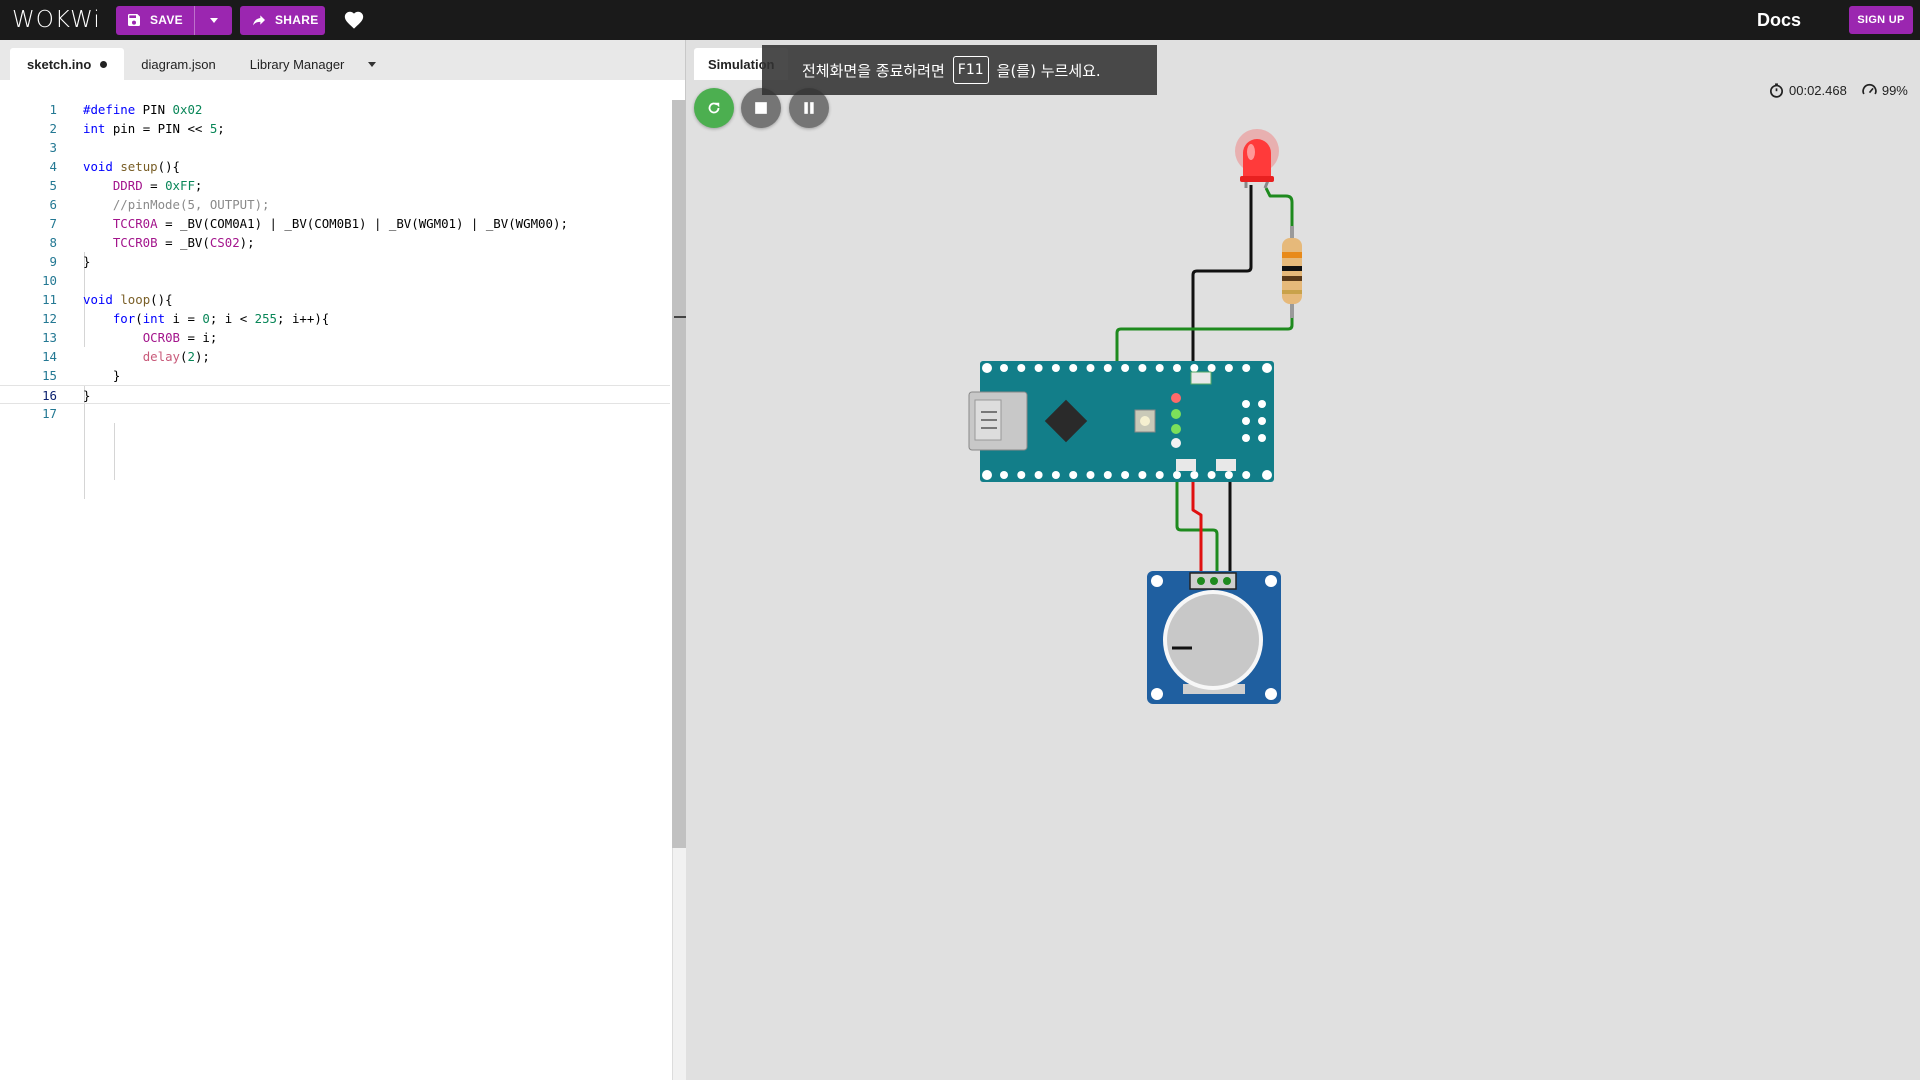  I want to click on board-pin-d2, so click(1177, 368).